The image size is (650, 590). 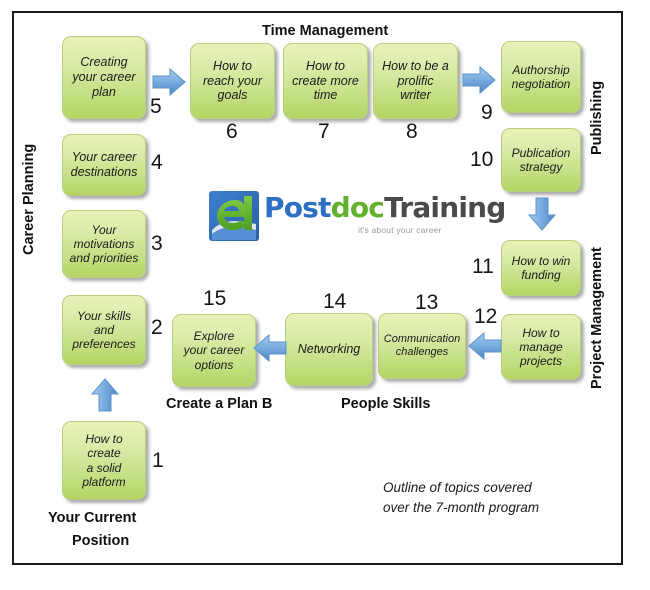 What do you see at coordinates (104, 315) in the screenshot?
I see `step-2-line-1: Your skills` at bounding box center [104, 315].